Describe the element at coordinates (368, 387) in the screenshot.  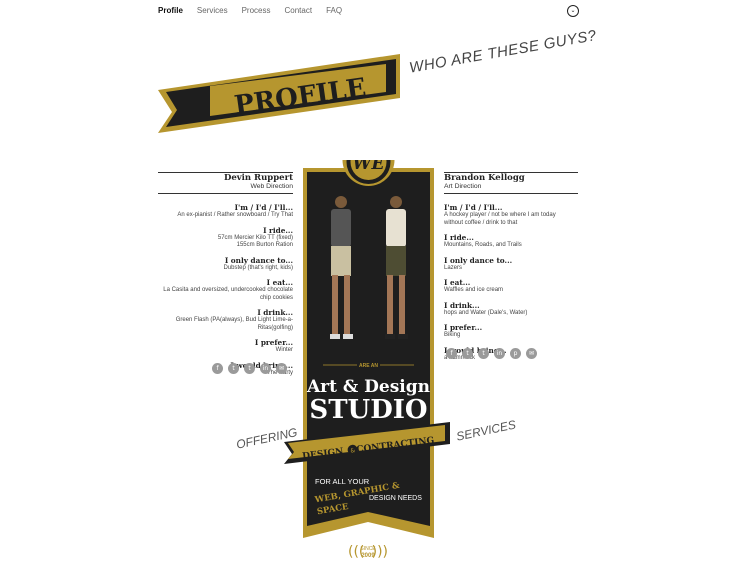
I see `studio-title-line1: Art & Design` at that location.